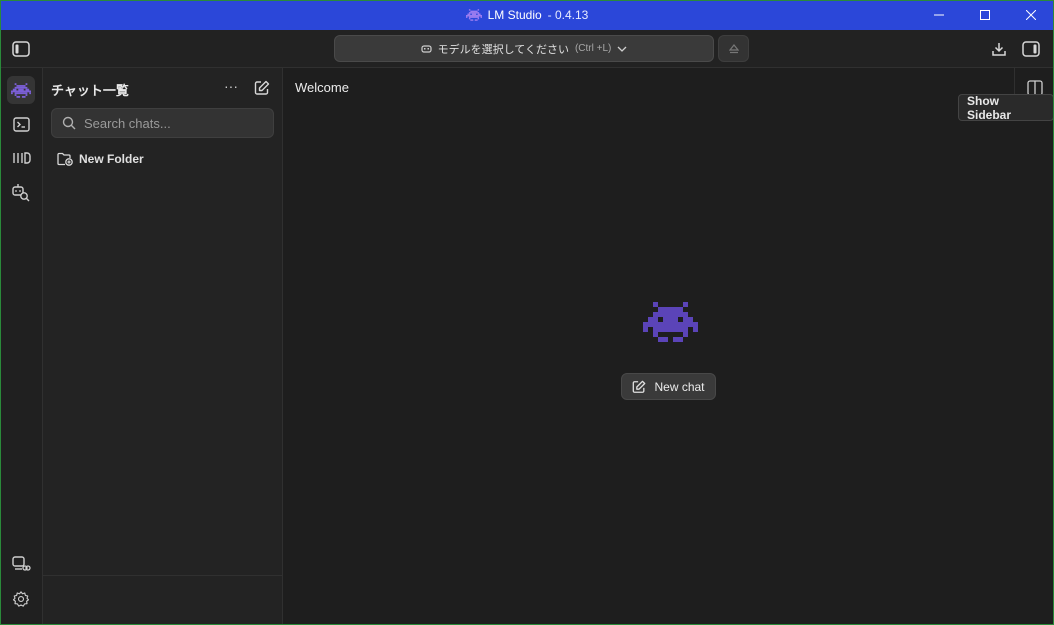 The height and width of the screenshot is (625, 1054). I want to click on maximize-button, so click(985, 15).